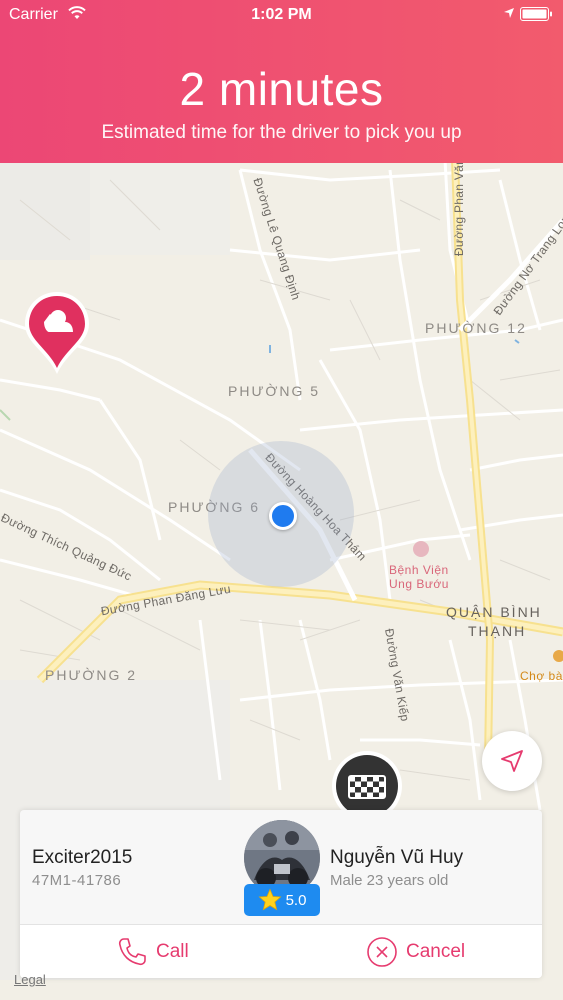  I want to click on call-label: Call, so click(172, 951).